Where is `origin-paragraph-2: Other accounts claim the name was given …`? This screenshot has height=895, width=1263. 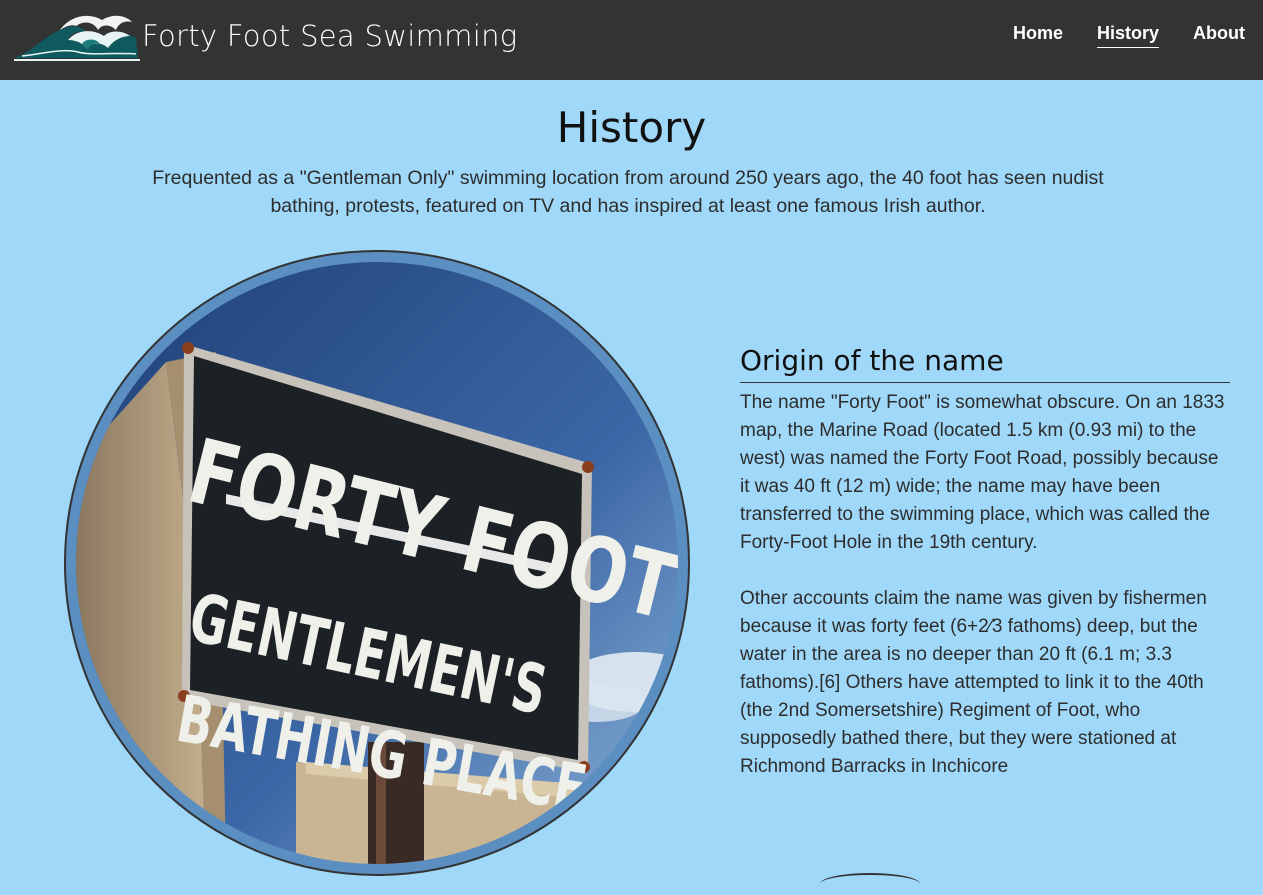 origin-paragraph-2: Other accounts claim the name was given … is located at coordinates (973, 682).